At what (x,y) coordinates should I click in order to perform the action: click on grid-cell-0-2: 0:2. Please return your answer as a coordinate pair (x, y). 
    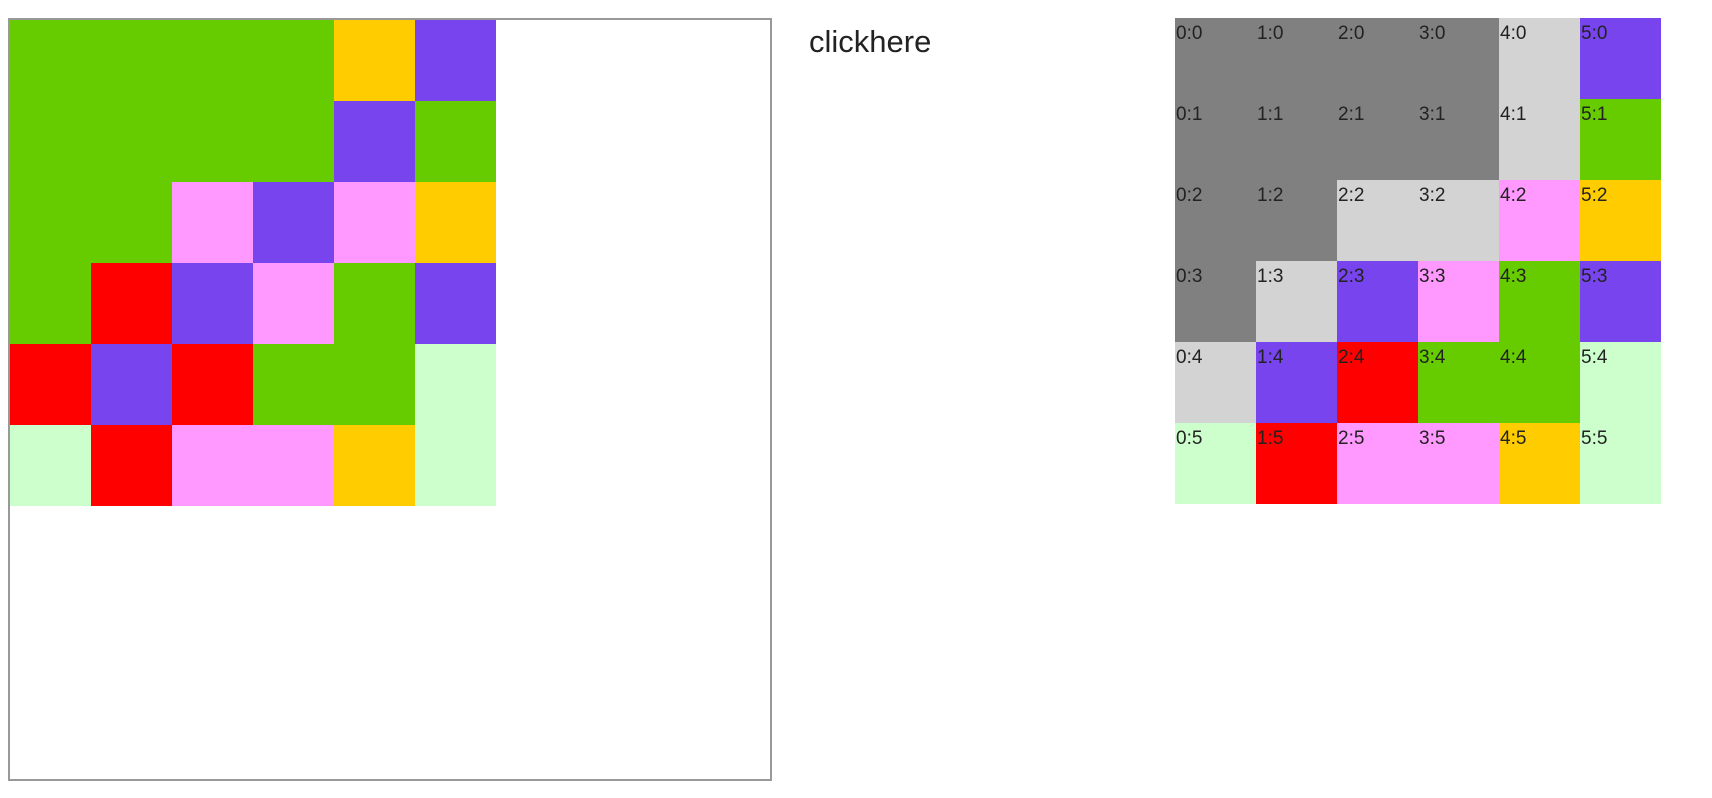
    Looking at the image, I should click on (1215, 220).